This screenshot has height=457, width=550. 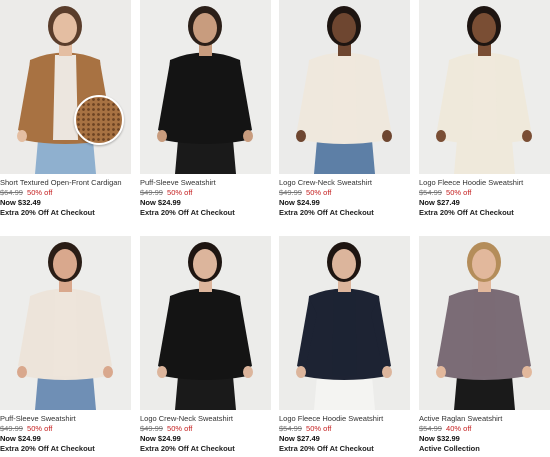 I want to click on discount-percent: 40% off, so click(x=459, y=428).